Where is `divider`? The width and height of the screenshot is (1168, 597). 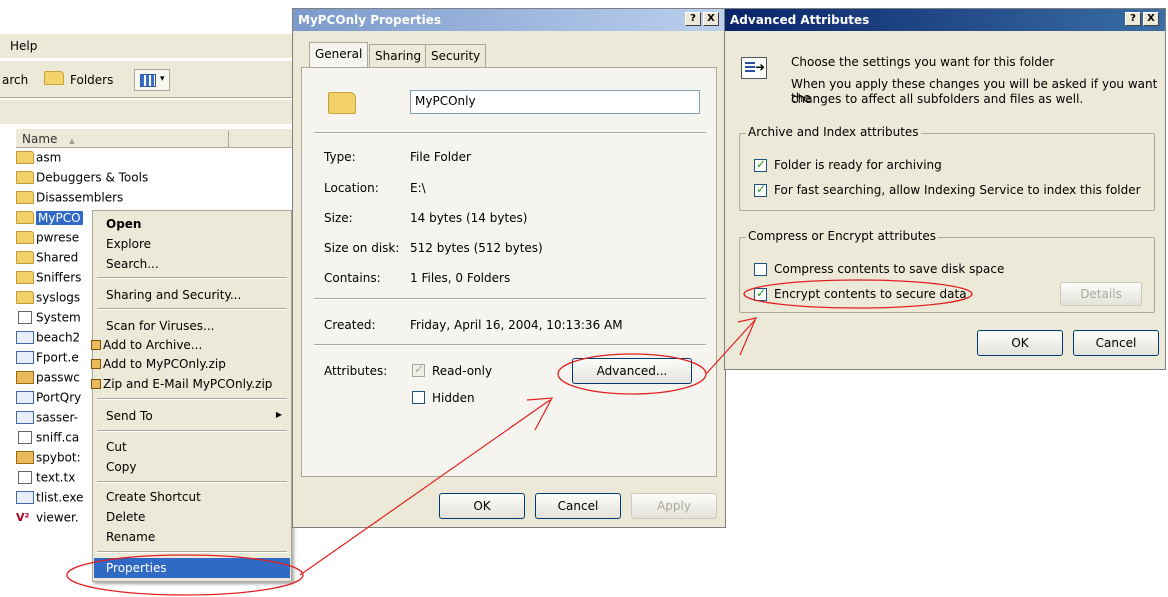 divider is located at coordinates (510, 299).